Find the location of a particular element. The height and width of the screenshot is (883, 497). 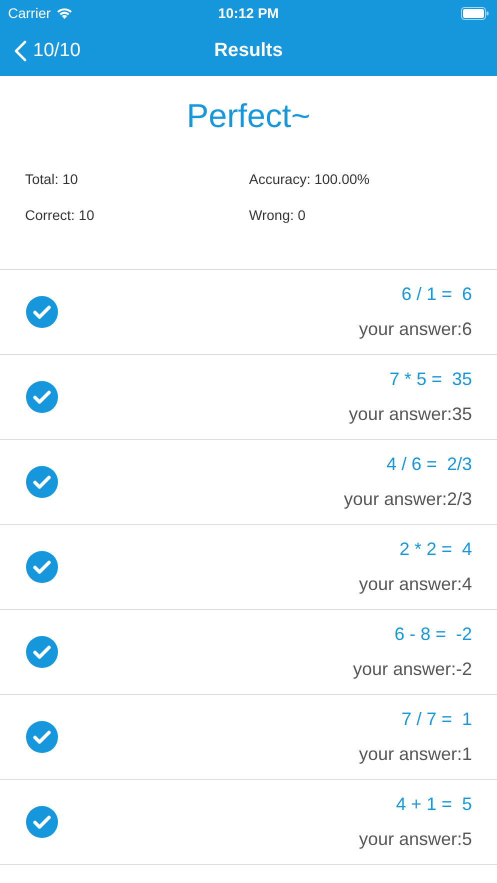

nav-title: Results is located at coordinates (248, 51).